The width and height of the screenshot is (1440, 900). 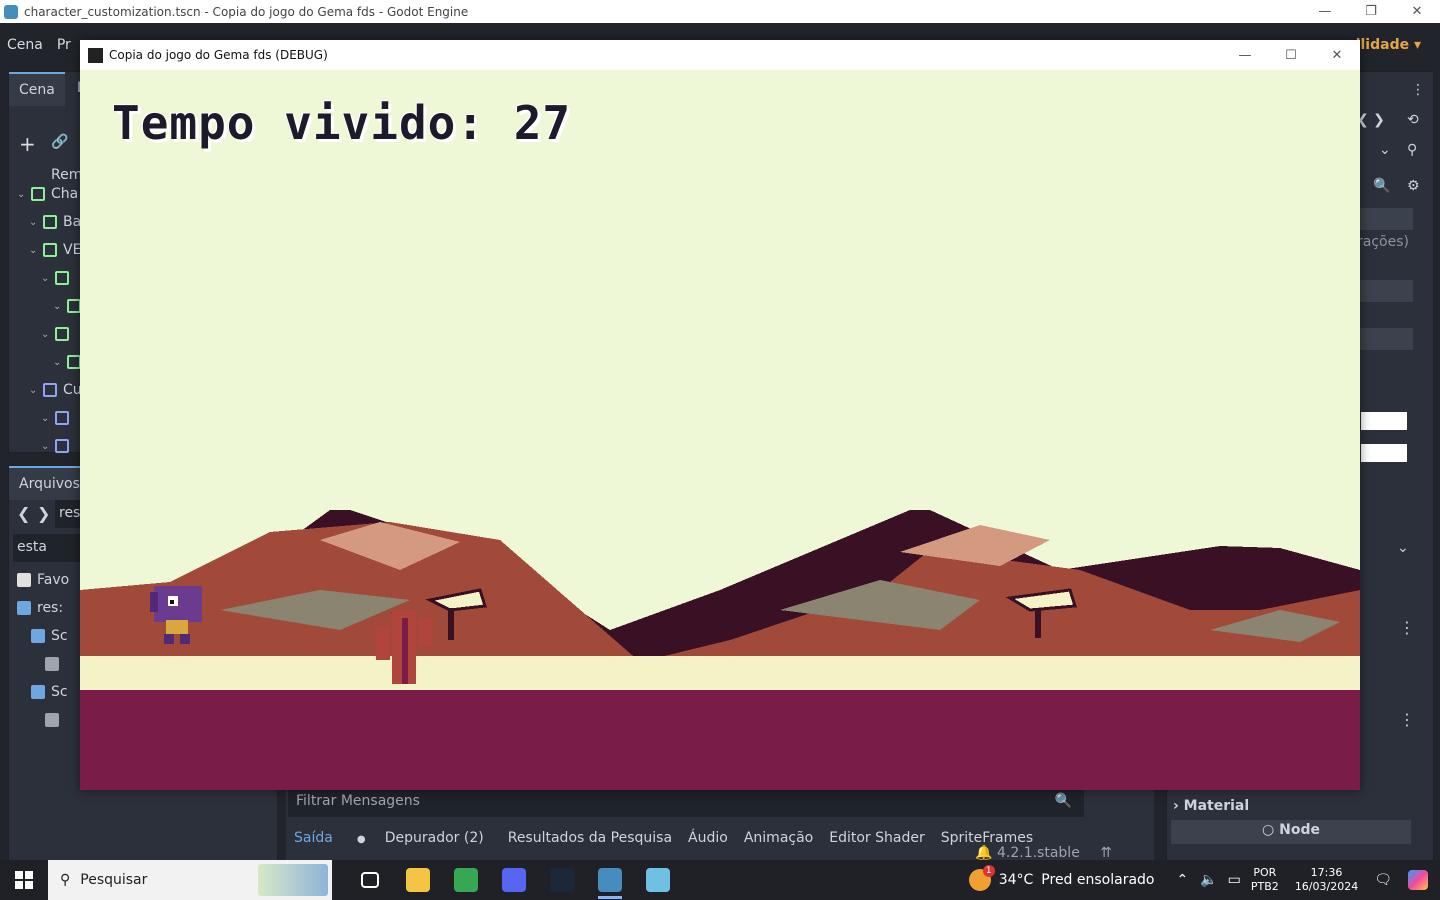 I want to click on notification-icon: 🗨, so click(x=1383, y=880).